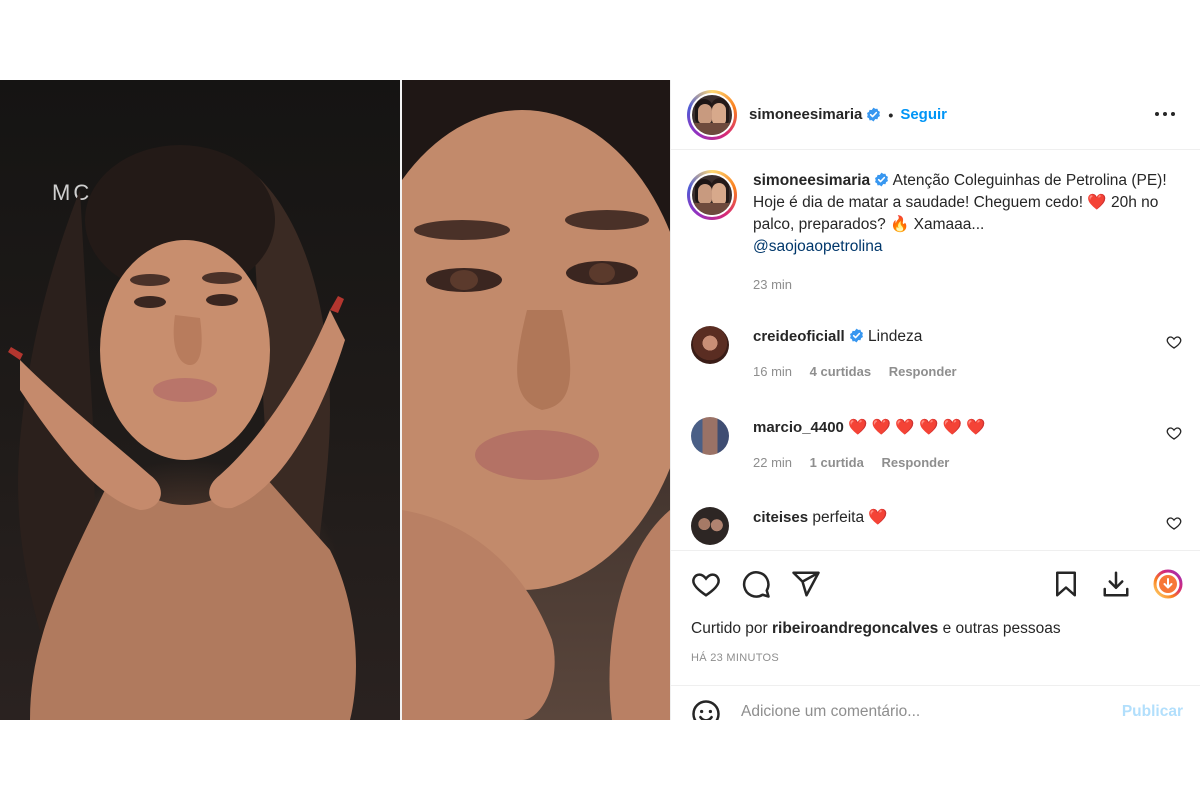 The image size is (1200, 800). I want to click on story-ring-icon, so click(1168, 584).